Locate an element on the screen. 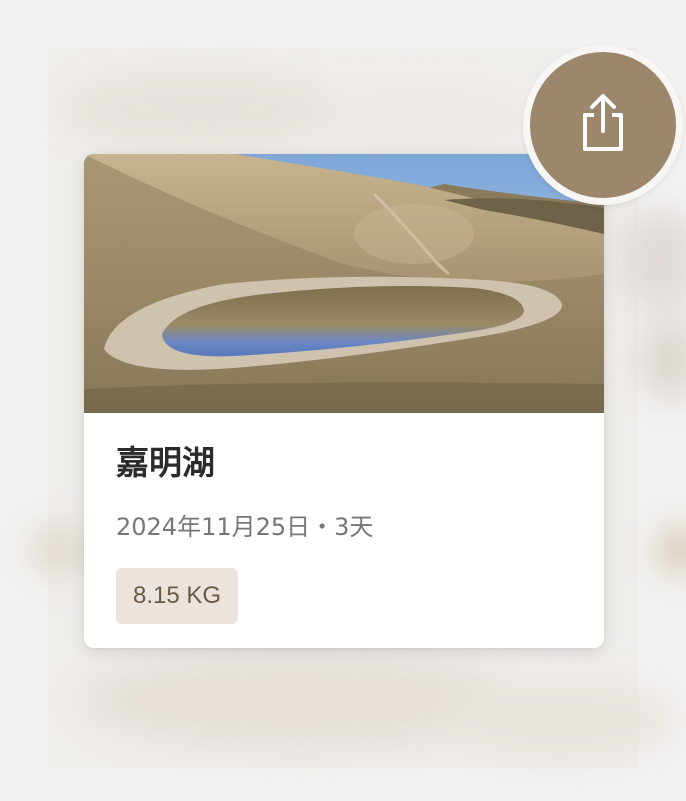  trip-date-duration: 2024年11月25日・3天 is located at coordinates (245, 527).